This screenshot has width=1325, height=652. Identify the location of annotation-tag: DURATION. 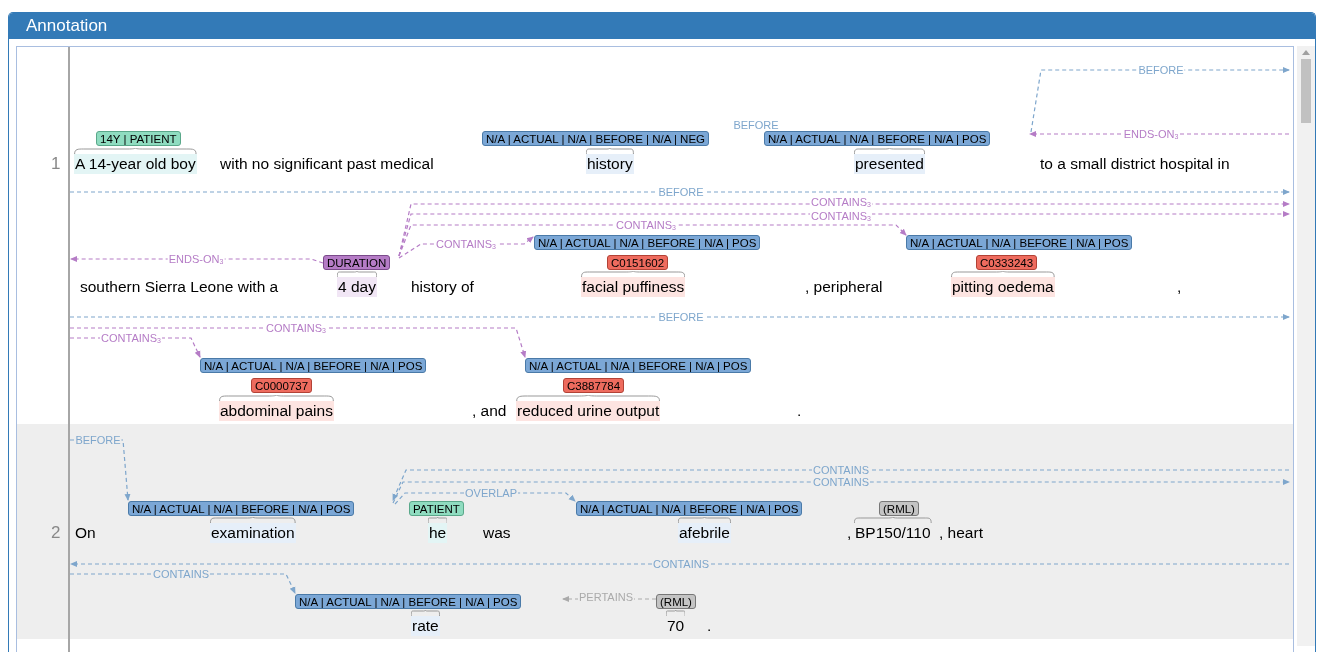
(357, 262).